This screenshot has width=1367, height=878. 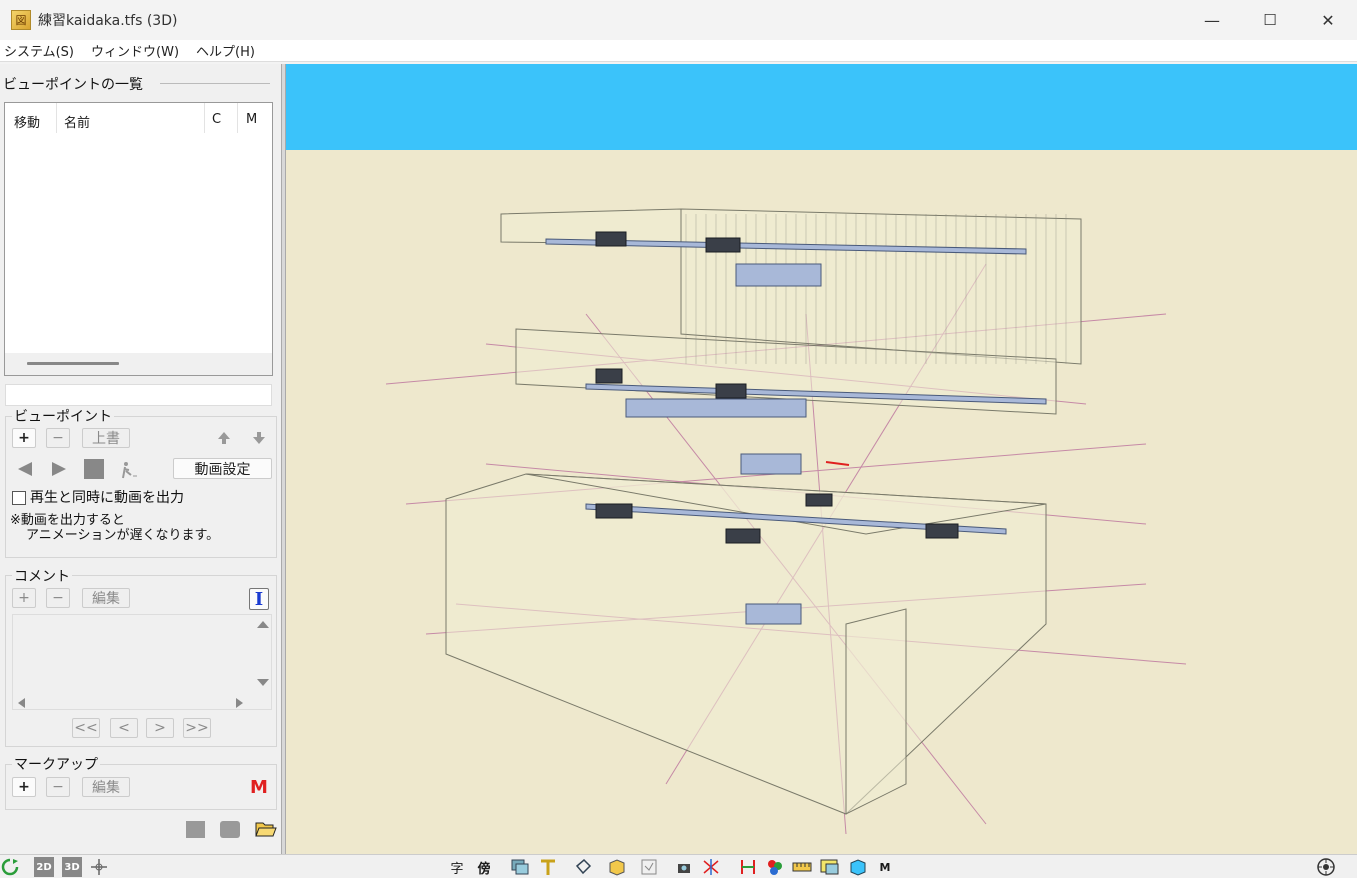 I want to click on view-3d-button: 3D, so click(x=72, y=867).